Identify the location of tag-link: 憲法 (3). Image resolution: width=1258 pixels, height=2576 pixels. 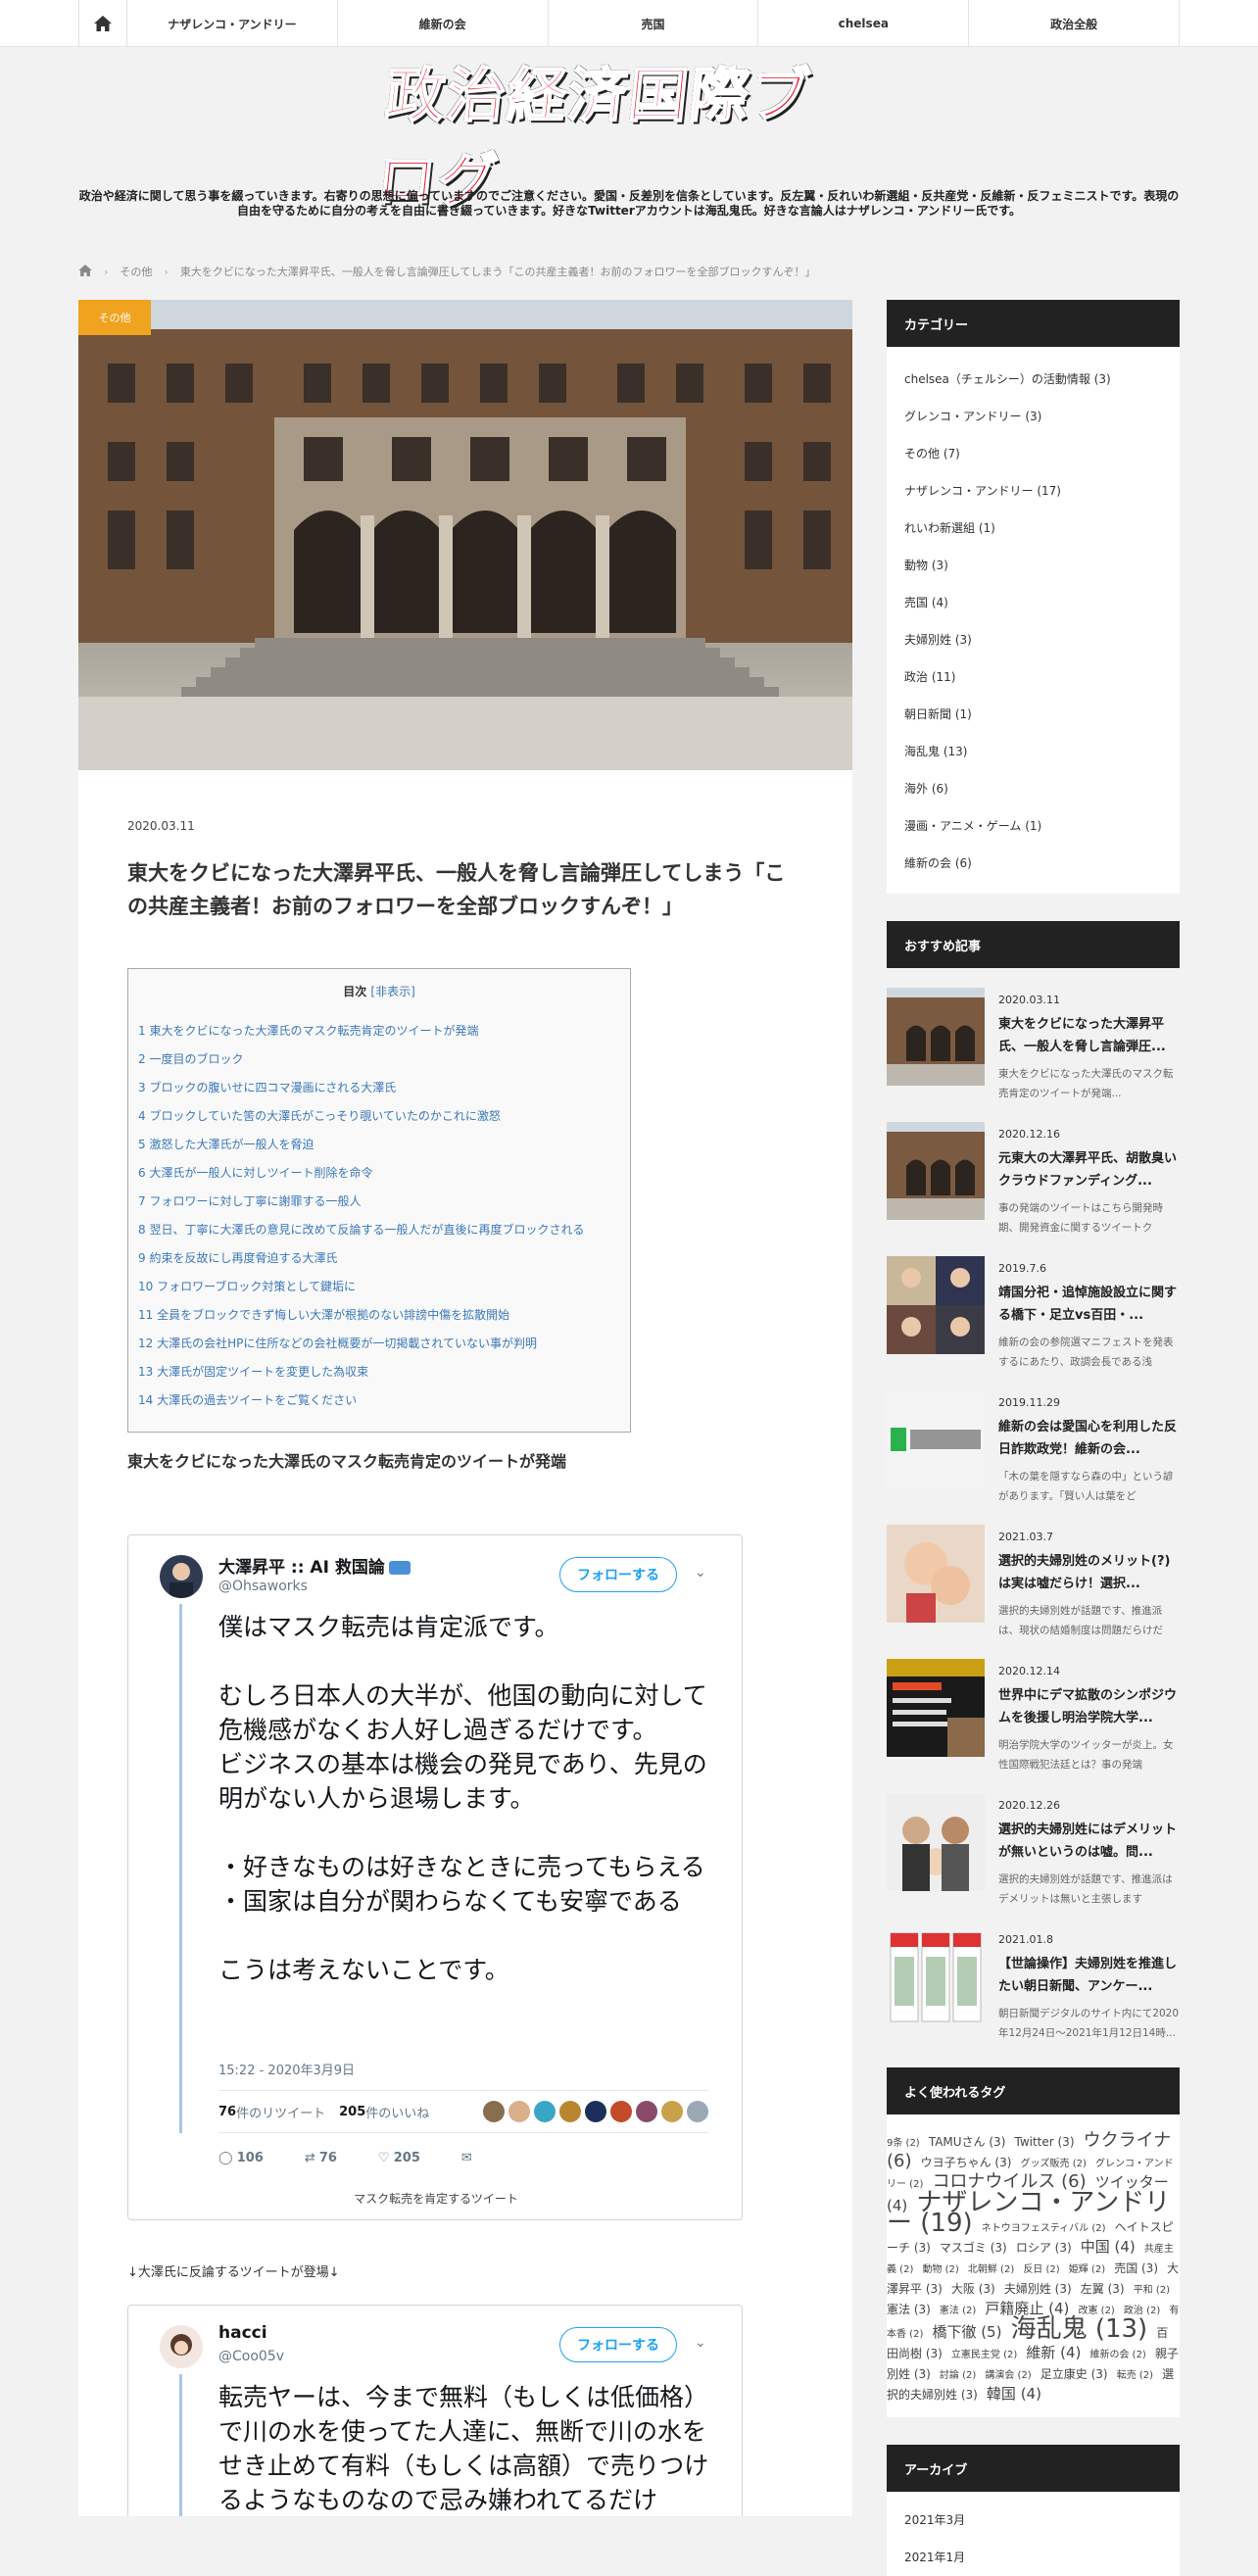
(909, 2309).